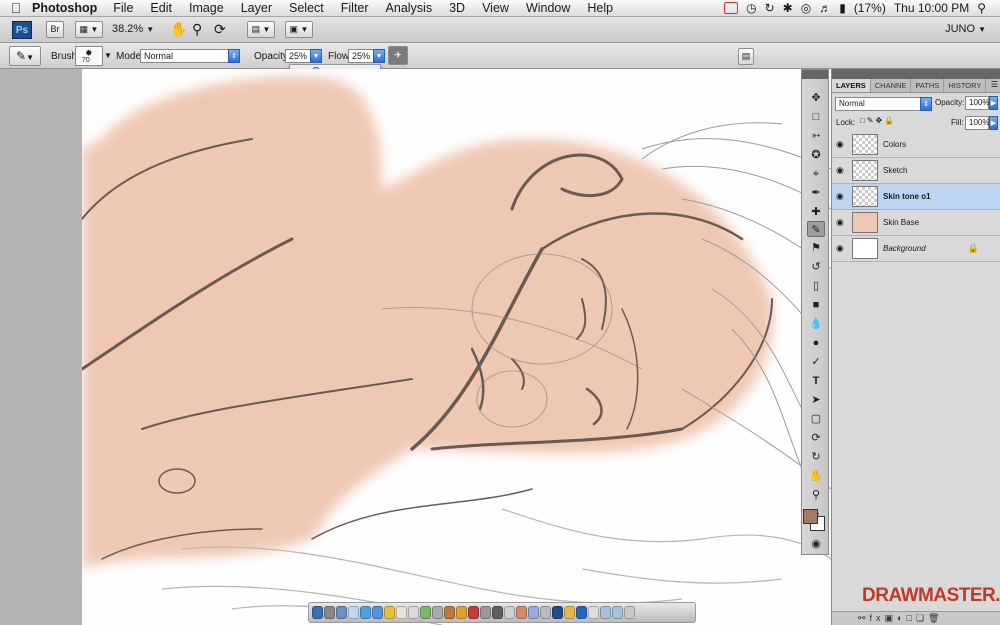  Describe the element at coordinates (816, 381) in the screenshot. I see `type-tool-icon: T` at that location.